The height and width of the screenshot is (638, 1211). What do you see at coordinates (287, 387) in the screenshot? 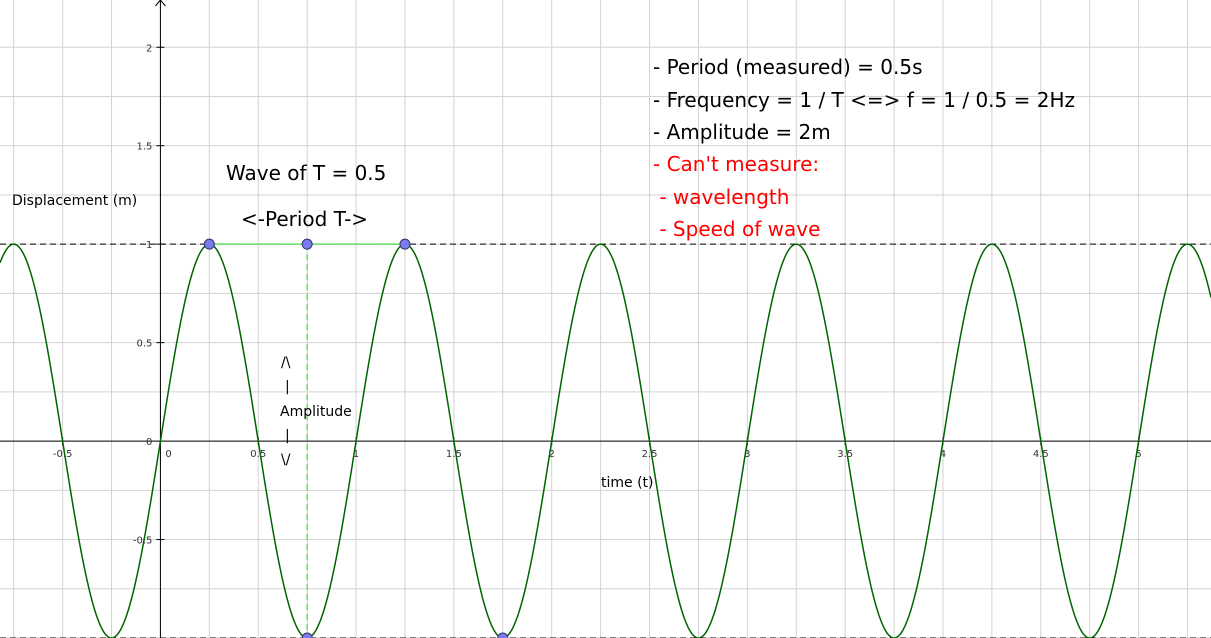
I see `amplitude-bar-top: |` at bounding box center [287, 387].